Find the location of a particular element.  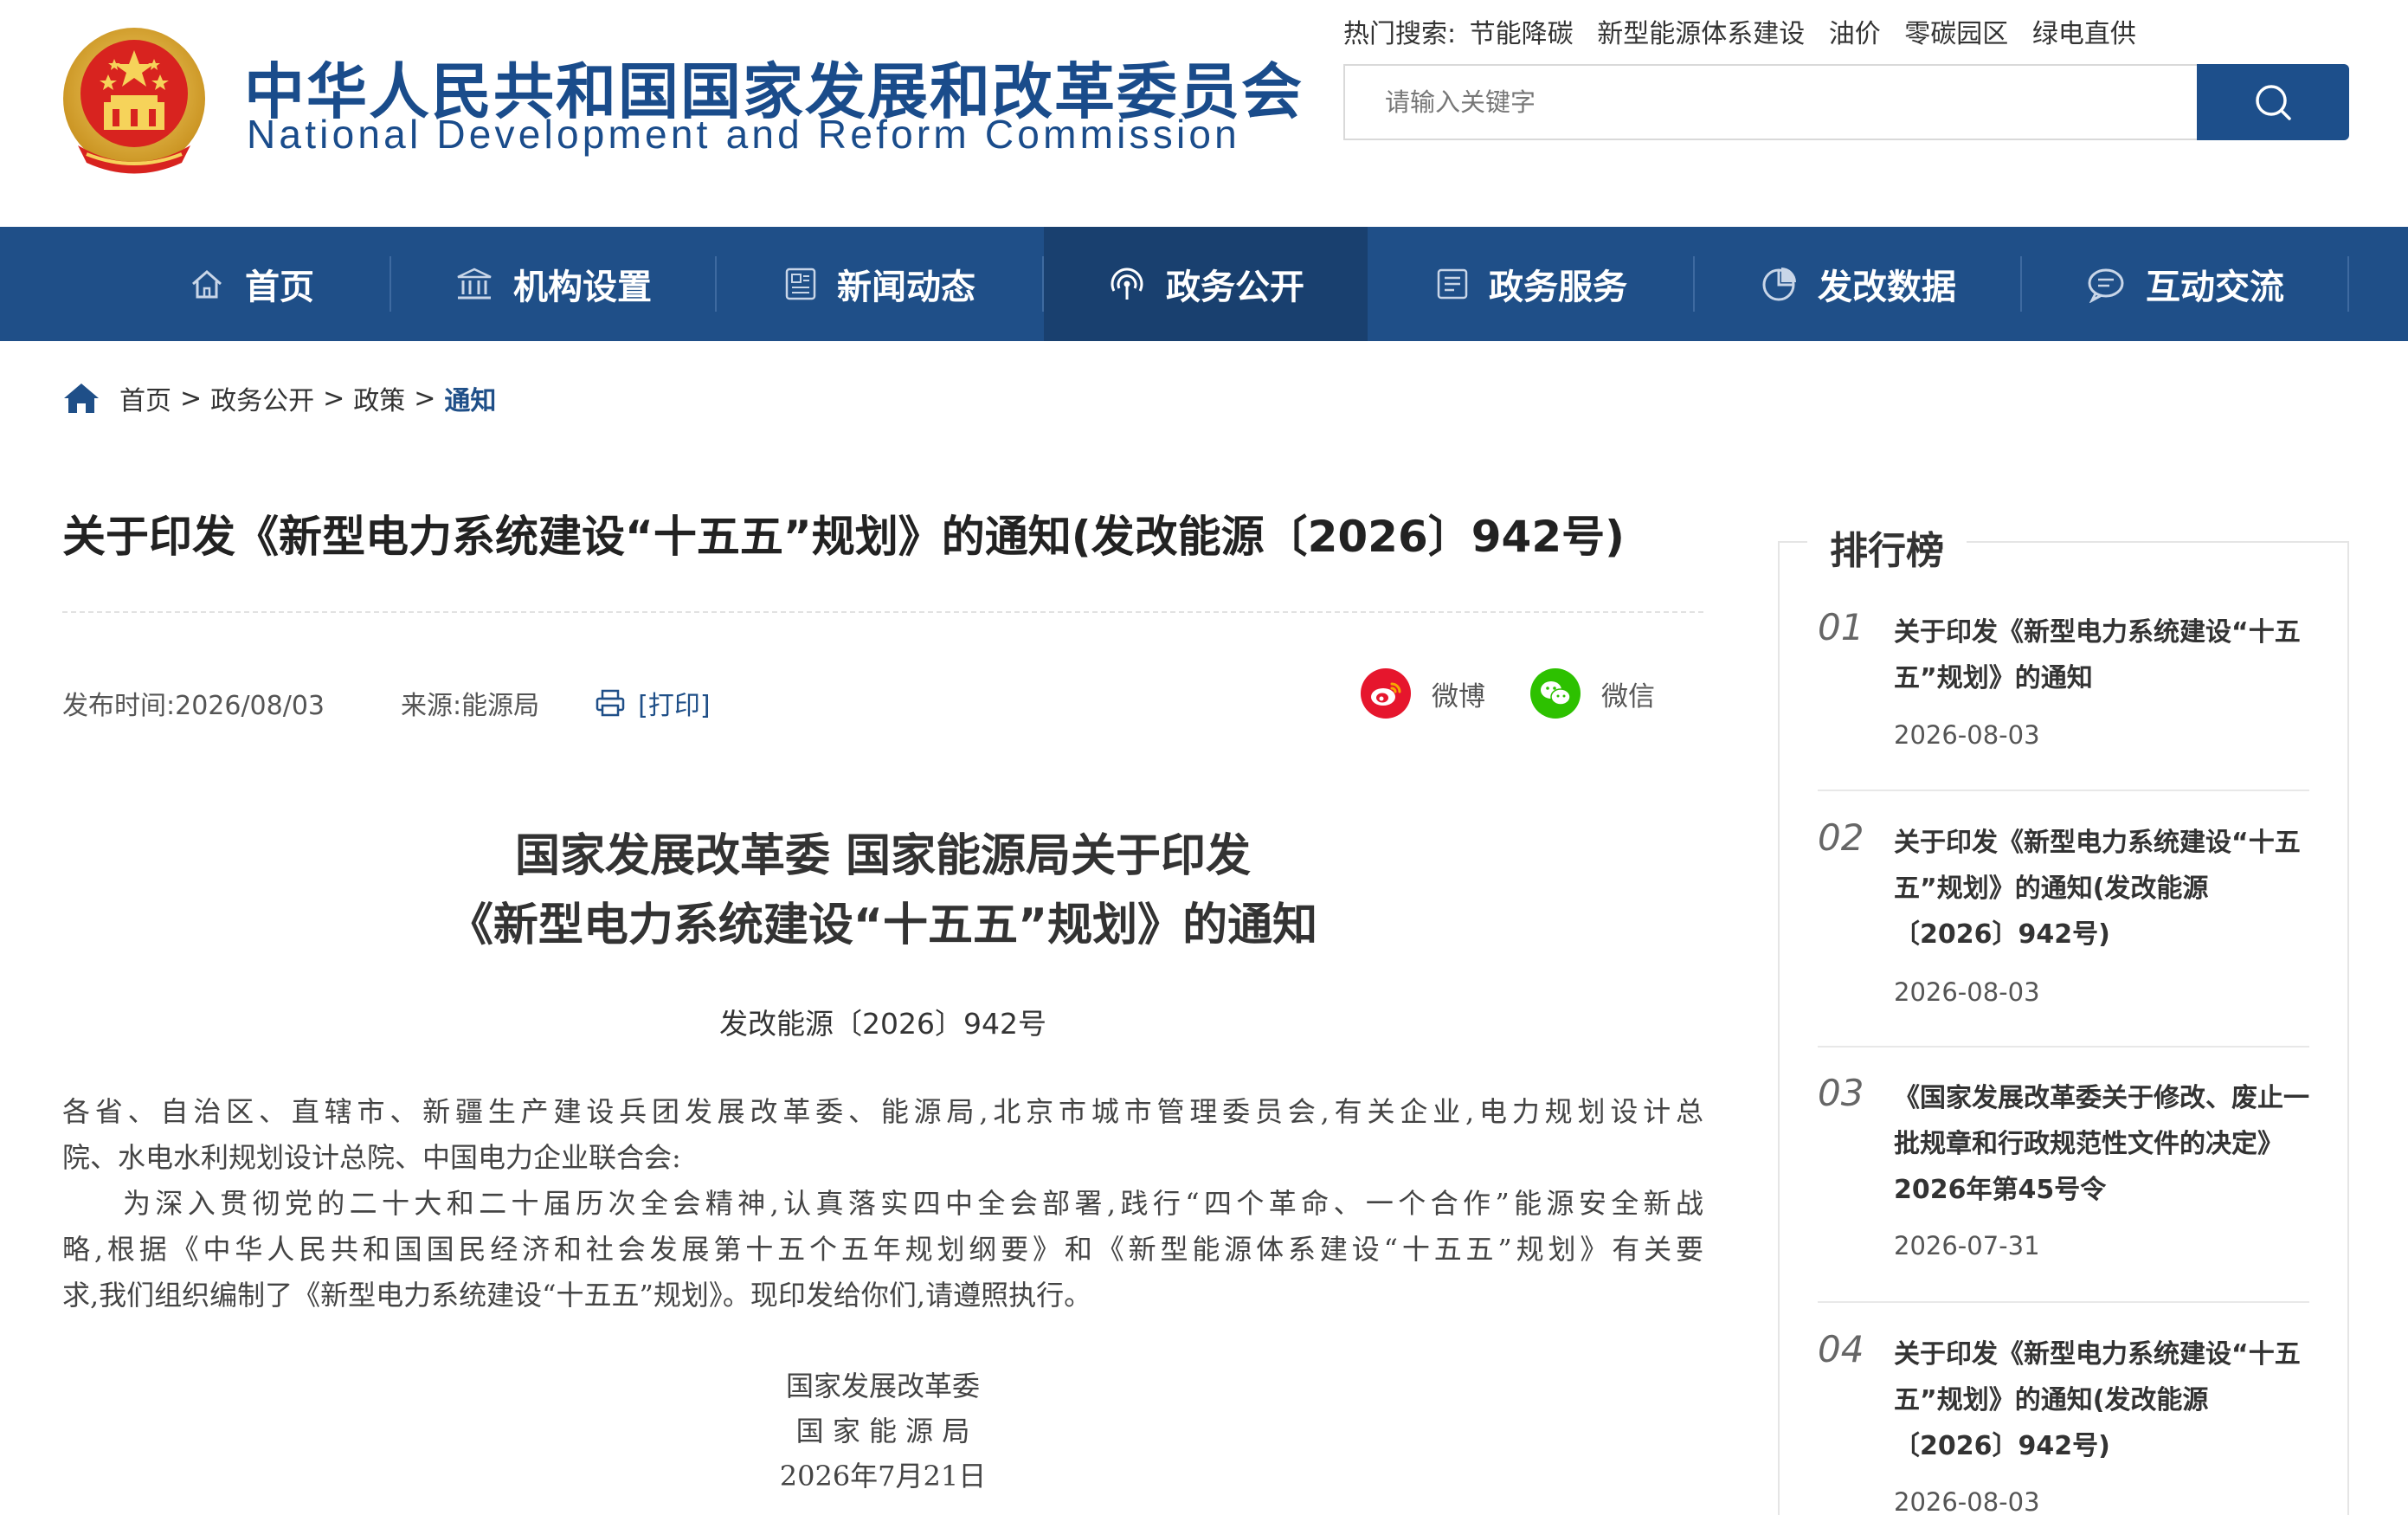

nav-item-news: 新闻动态 is located at coordinates (879, 284).